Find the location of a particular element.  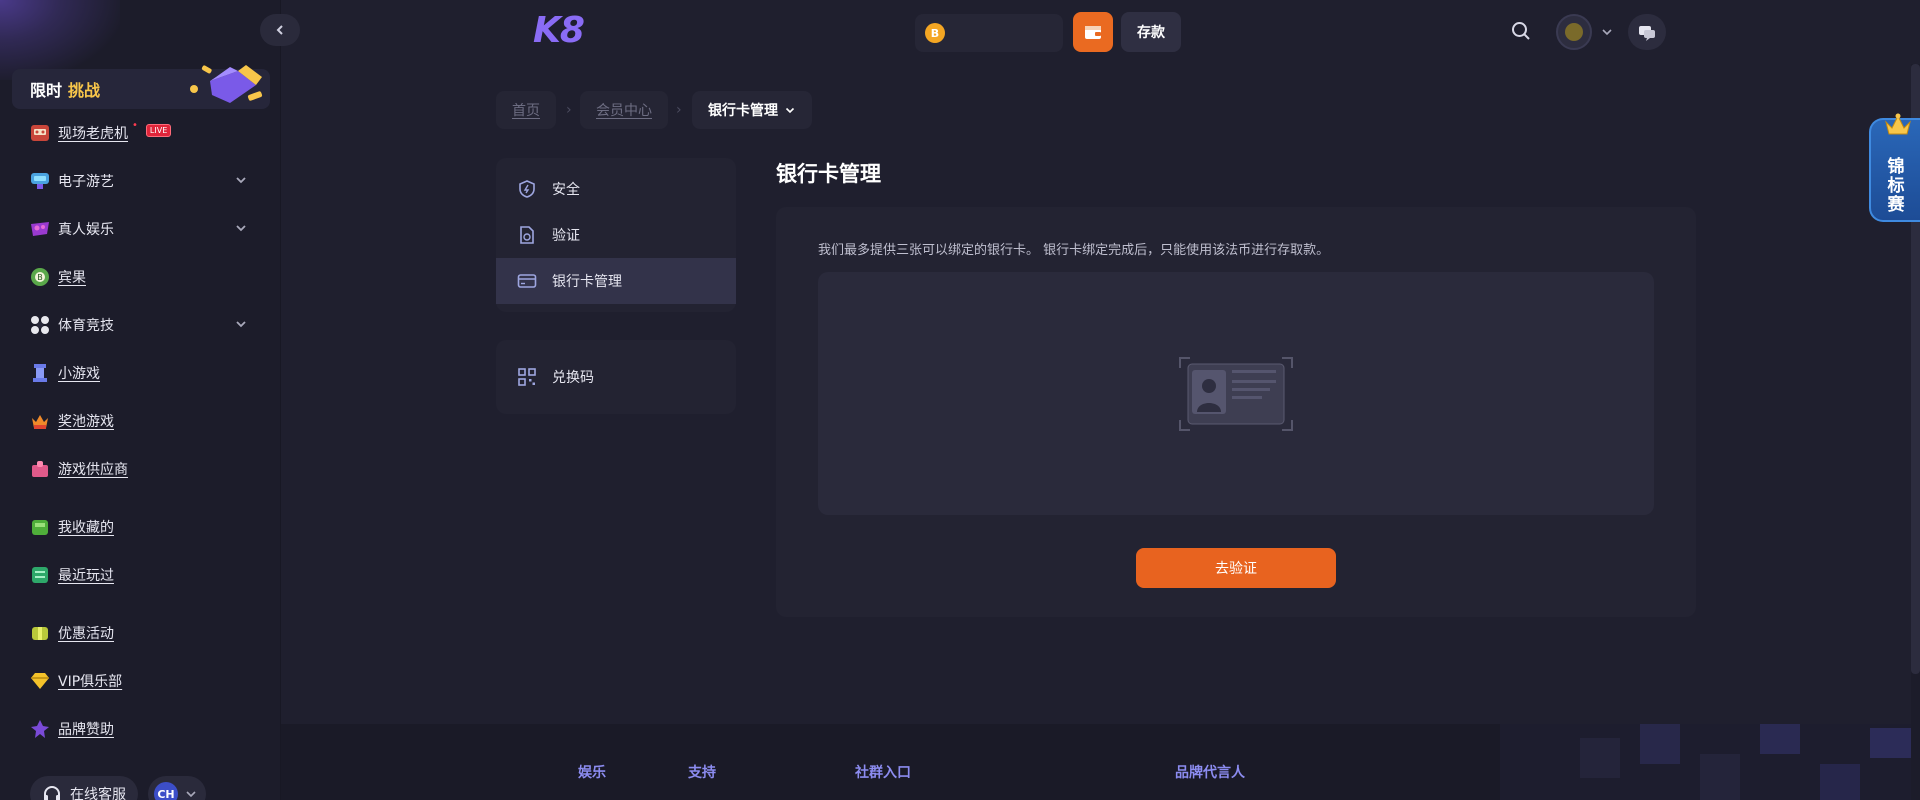

chat-icon is located at coordinates (1647, 33).